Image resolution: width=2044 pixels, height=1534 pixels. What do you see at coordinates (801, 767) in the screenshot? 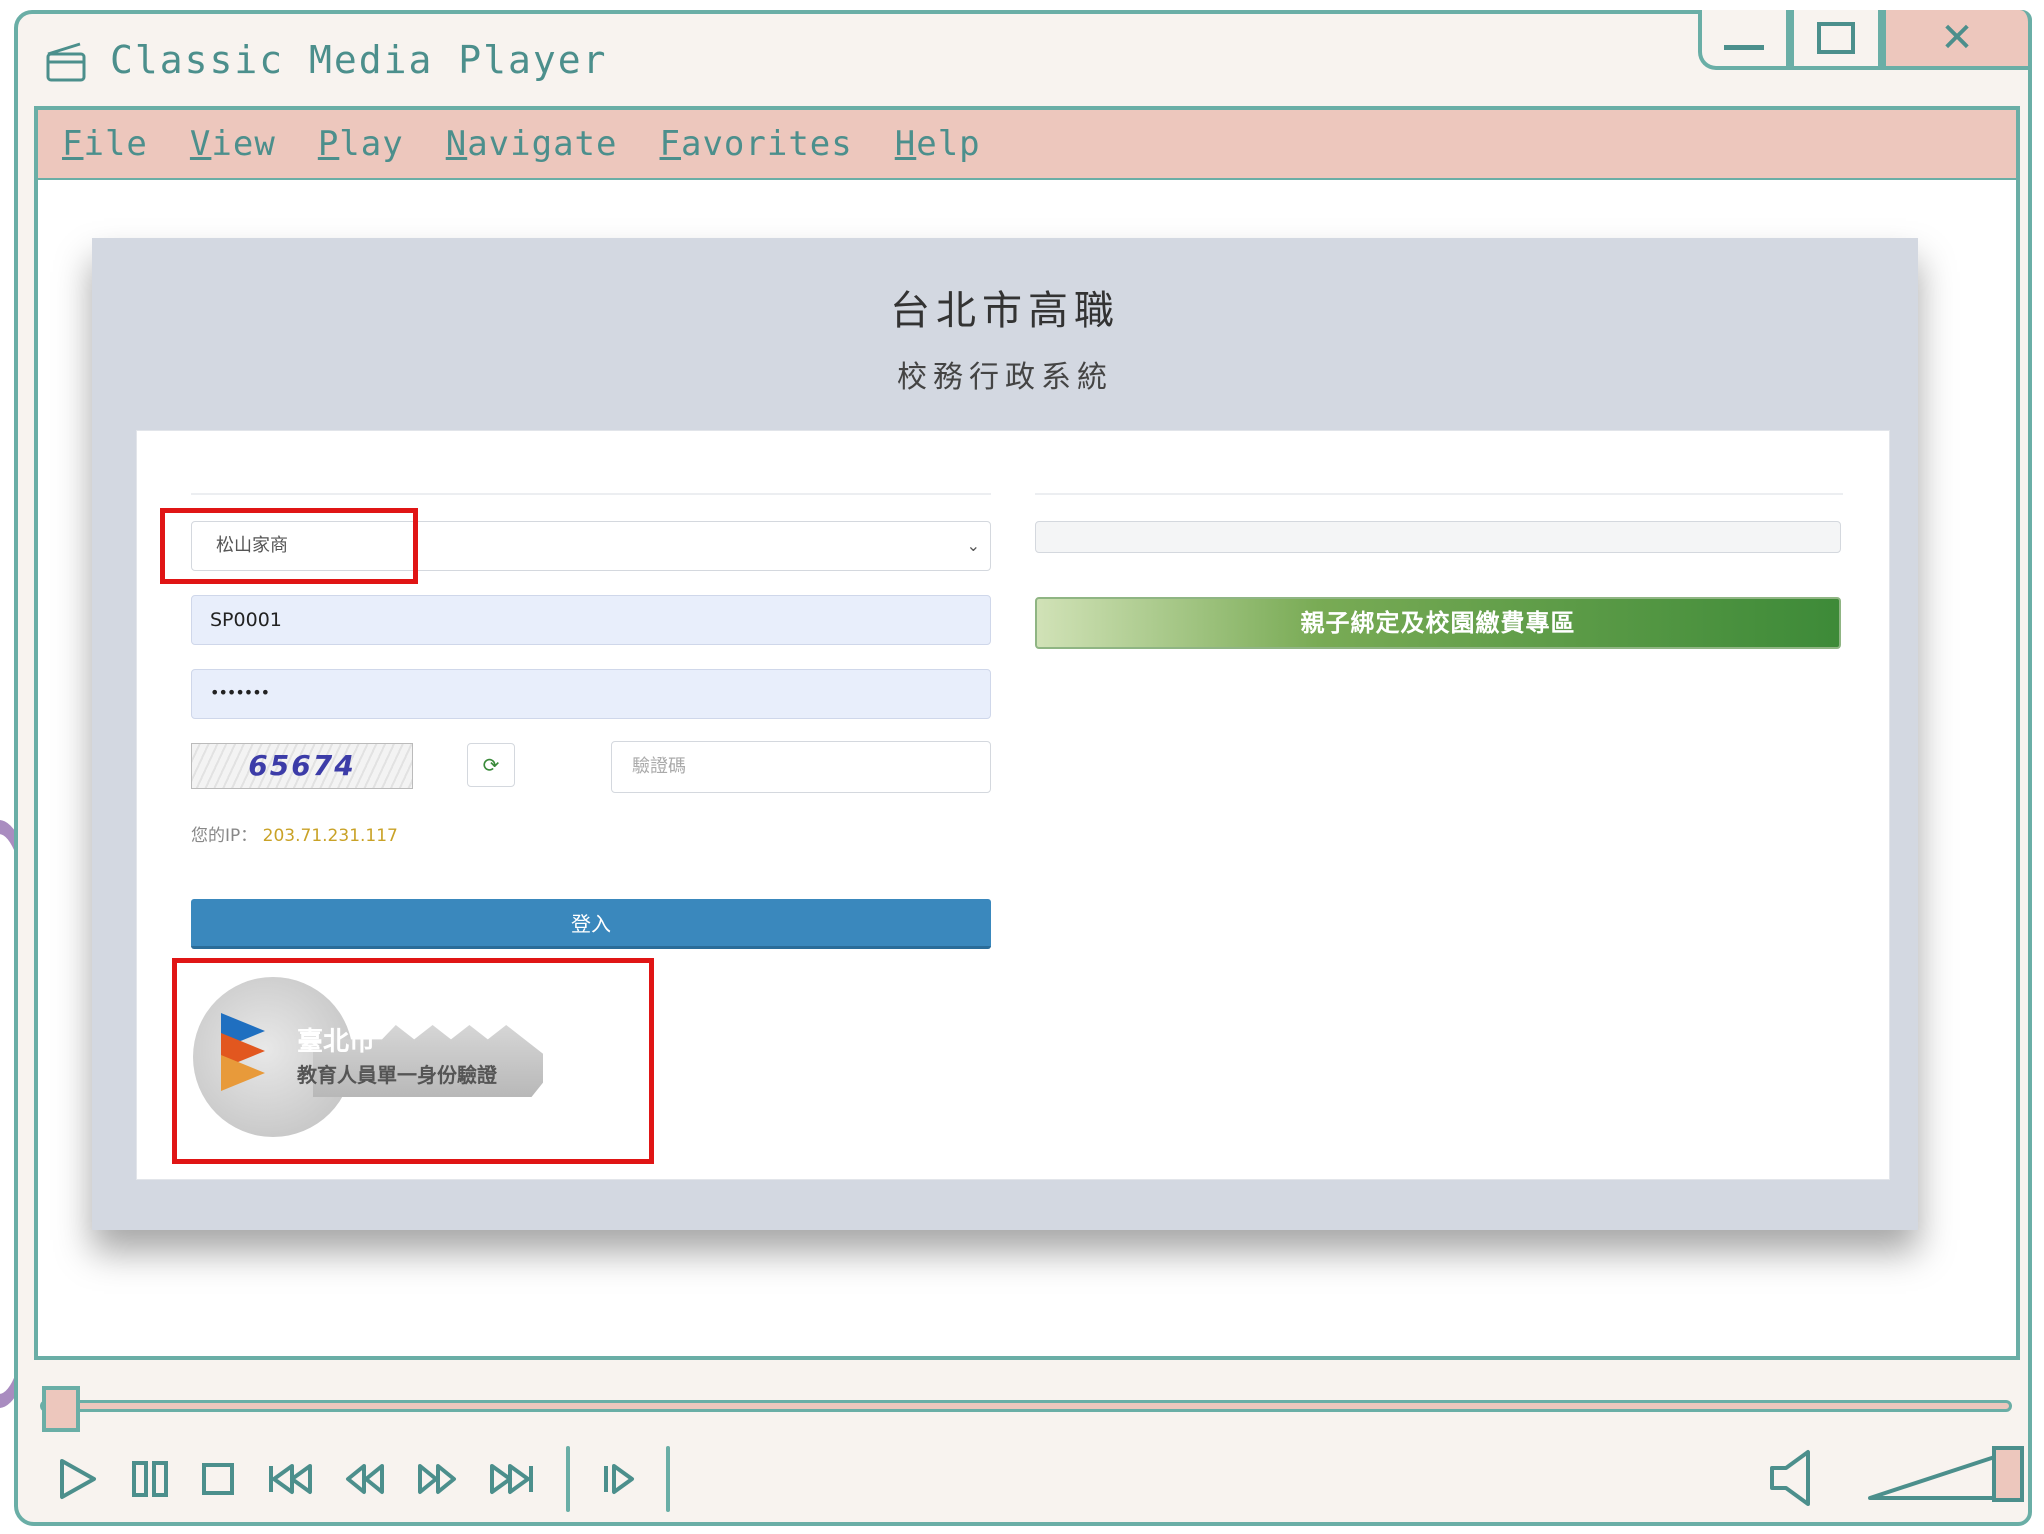
I see `captcha-input: 驗證碼` at bounding box center [801, 767].